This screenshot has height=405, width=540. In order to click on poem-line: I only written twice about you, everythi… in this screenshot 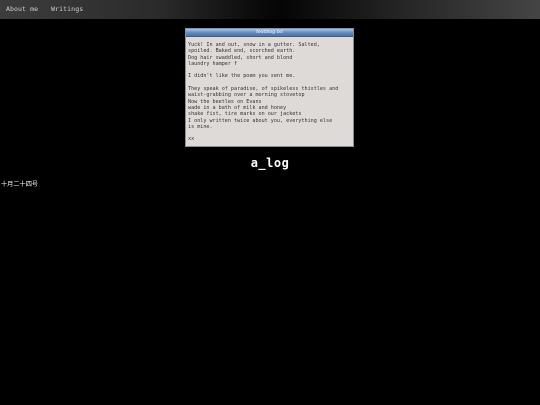, I will do `click(260, 120)`.